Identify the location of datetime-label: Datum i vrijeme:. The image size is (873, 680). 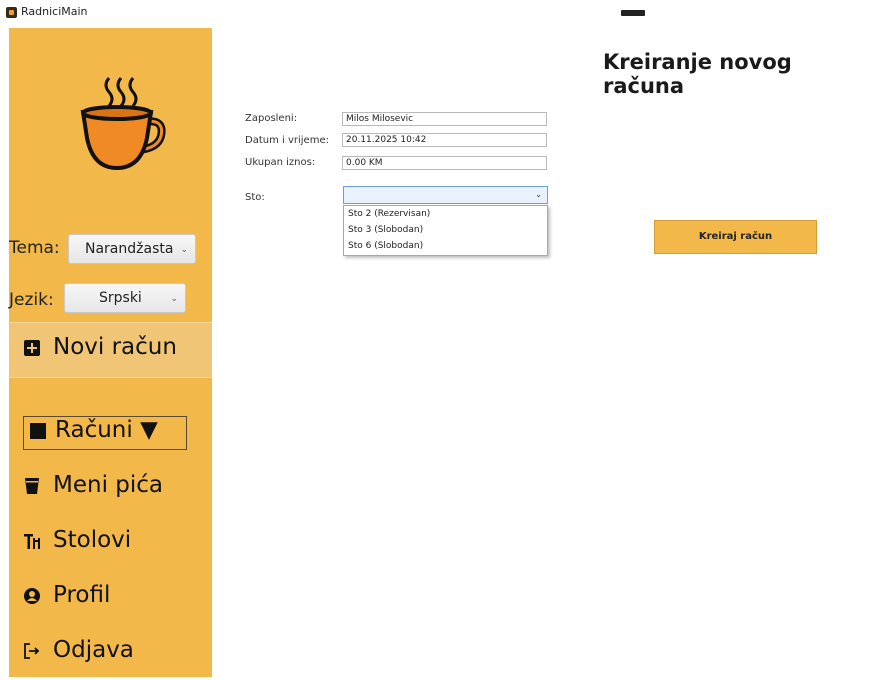
(287, 140).